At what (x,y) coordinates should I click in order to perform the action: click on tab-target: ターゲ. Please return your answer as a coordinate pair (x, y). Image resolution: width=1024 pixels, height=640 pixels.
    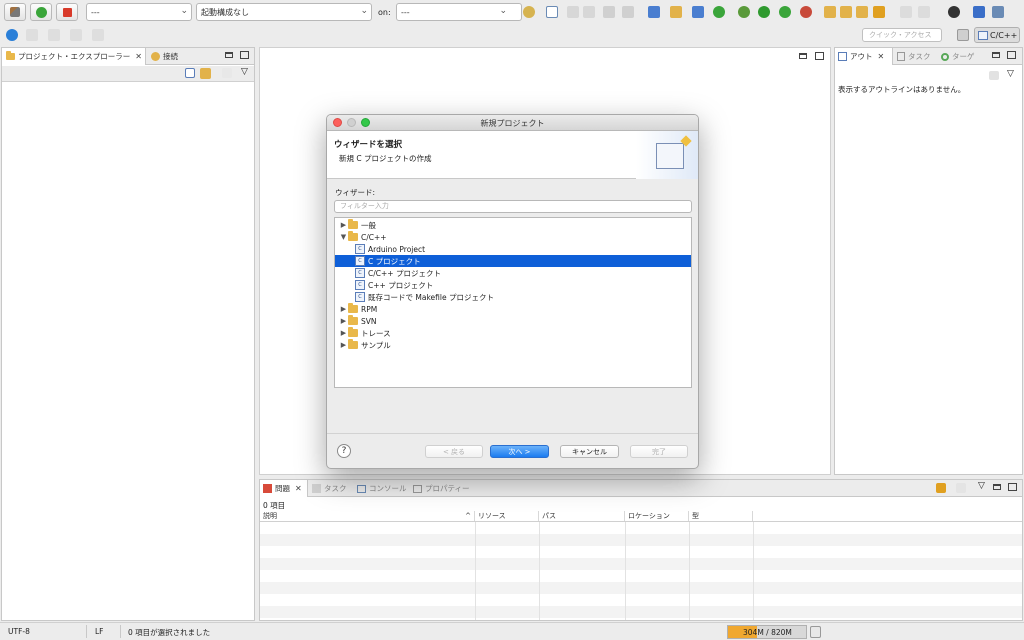
    Looking at the image, I should click on (963, 56).